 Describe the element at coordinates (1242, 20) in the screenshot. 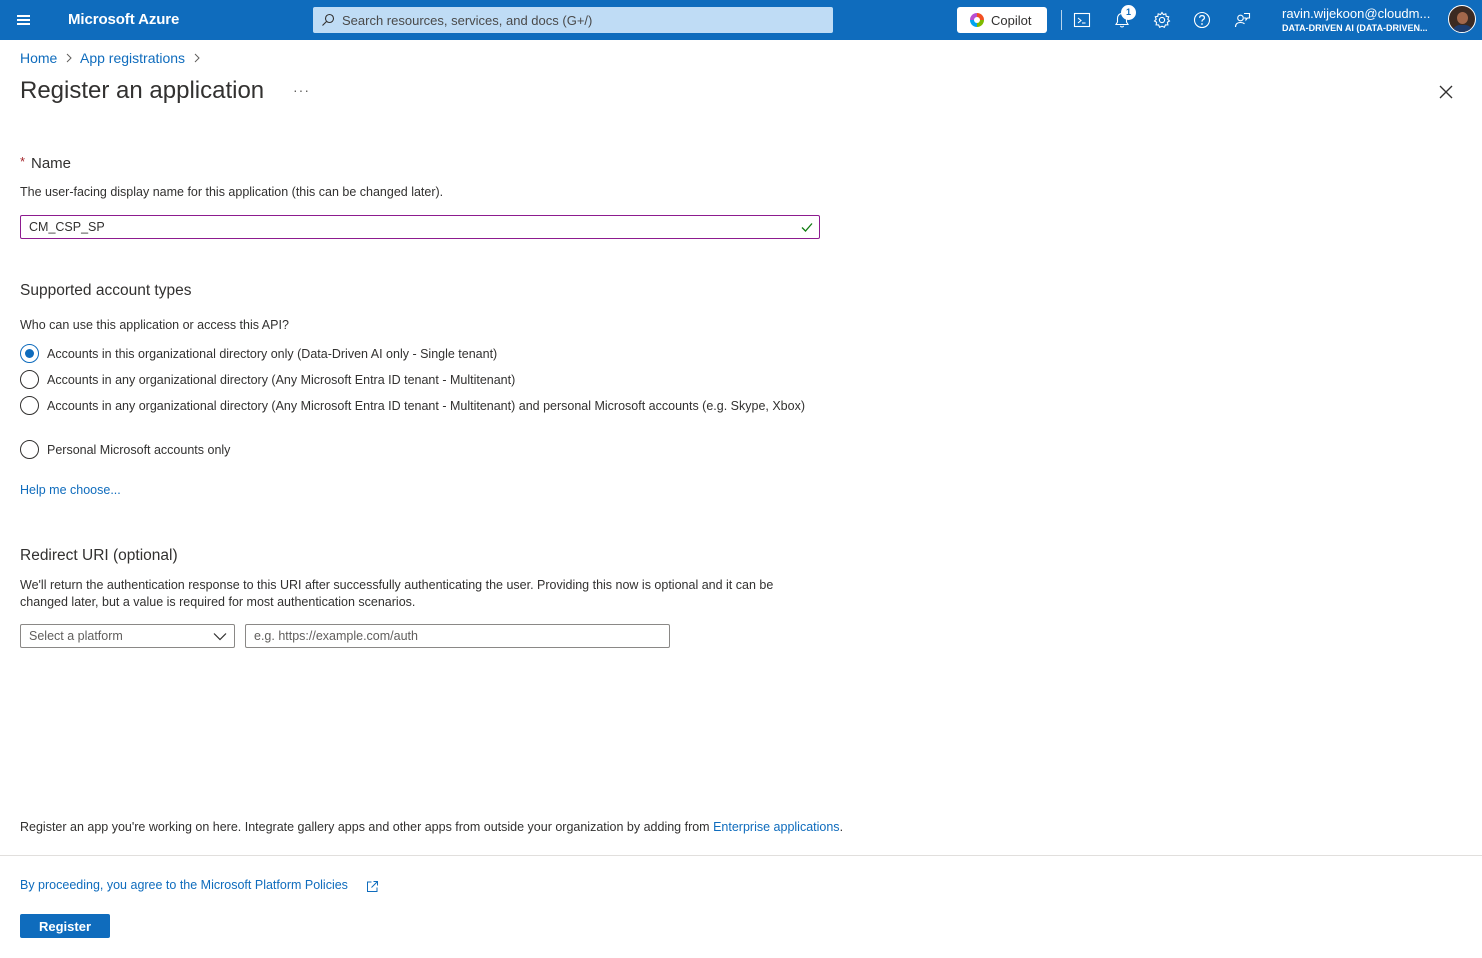

I see `feedback-icon` at that location.